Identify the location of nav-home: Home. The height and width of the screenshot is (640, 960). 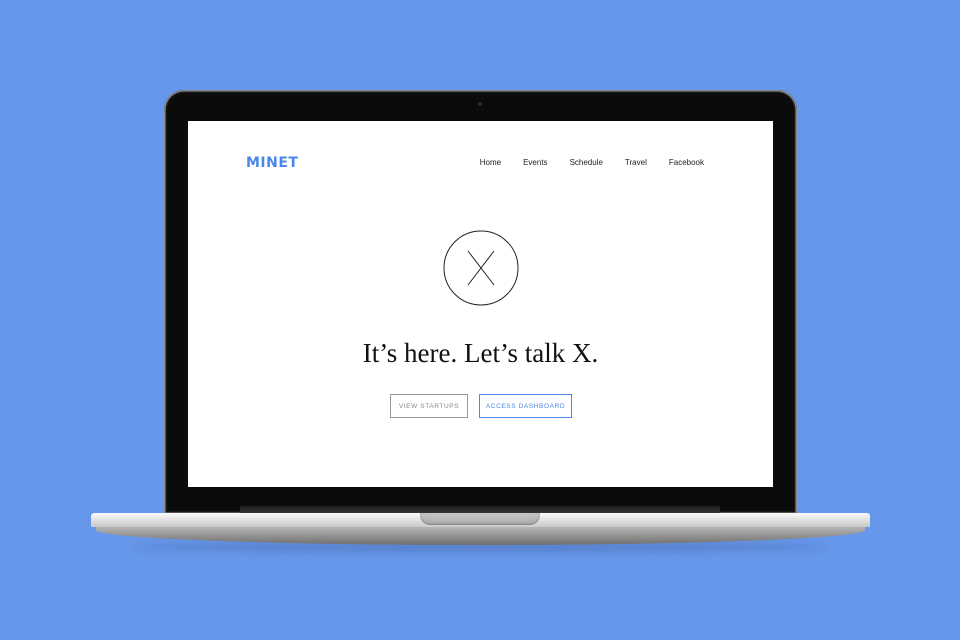
(490, 162).